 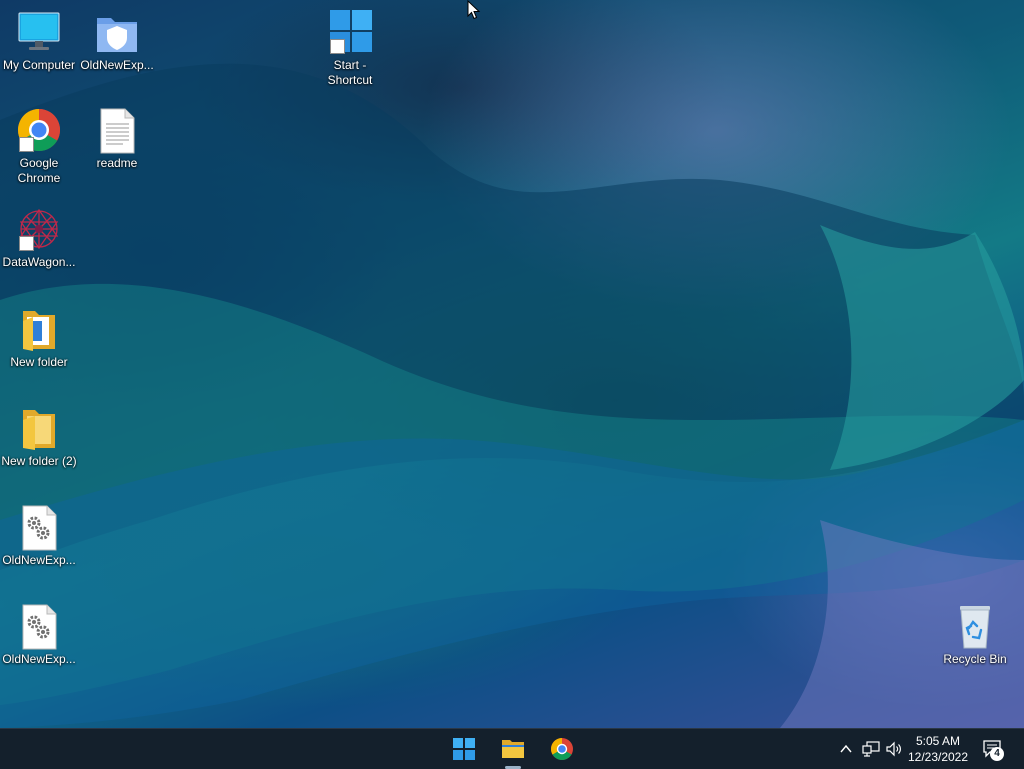 What do you see at coordinates (39, 230) in the screenshot?
I see `datawagon-icon` at bounding box center [39, 230].